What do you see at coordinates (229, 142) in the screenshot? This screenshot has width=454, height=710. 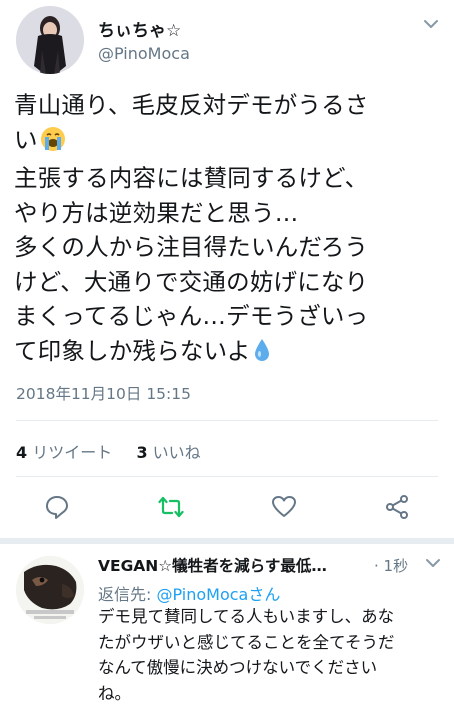 I see `tweet-line-with-emoji: い` at bounding box center [229, 142].